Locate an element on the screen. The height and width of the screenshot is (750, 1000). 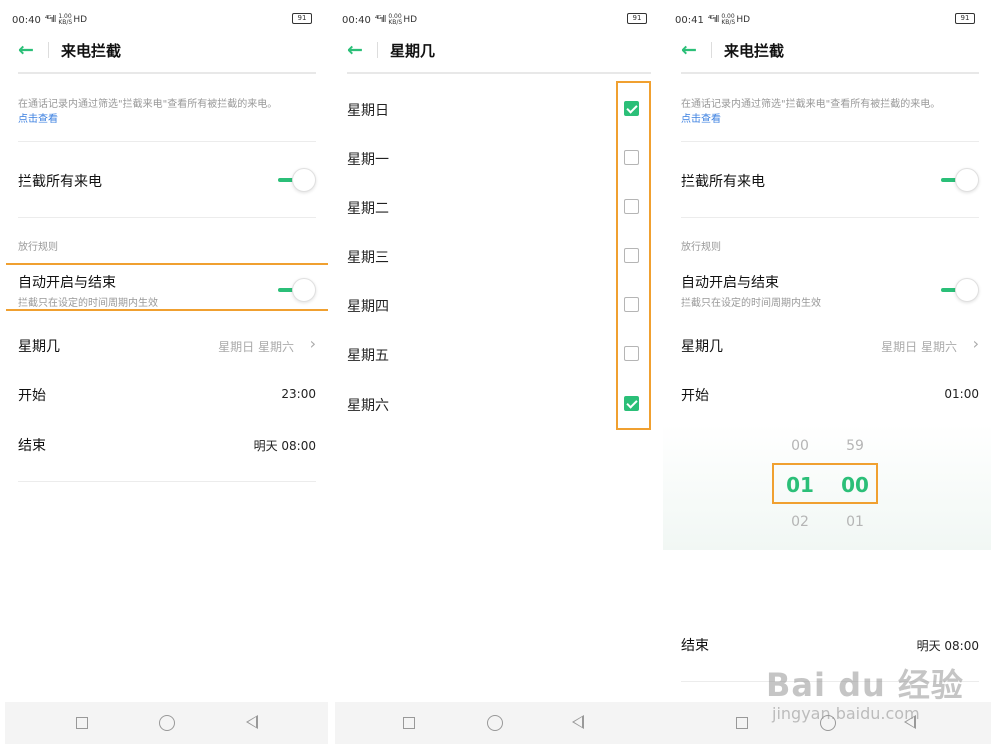
hour-next: 02 is located at coordinates (800, 522).